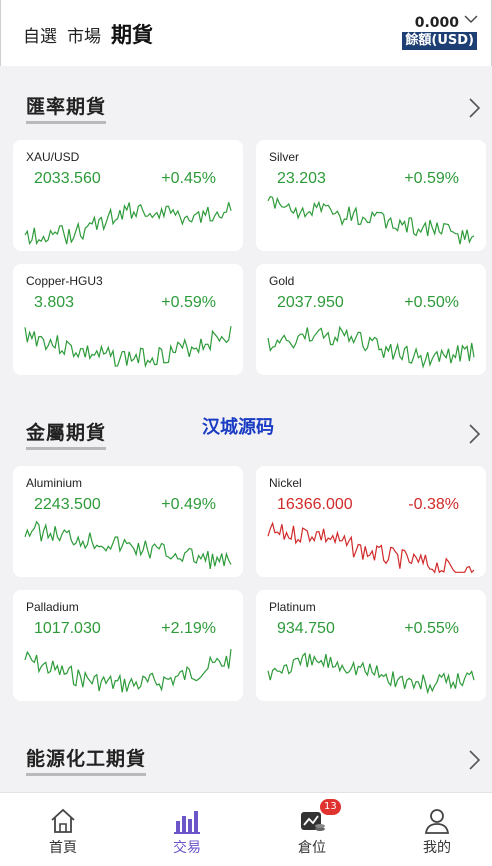 The width and height of the screenshot is (492, 866). Describe the element at coordinates (246, 829) in the screenshot. I see `bottom-nav: 首頁 交易 13 倉位 我的` at that location.